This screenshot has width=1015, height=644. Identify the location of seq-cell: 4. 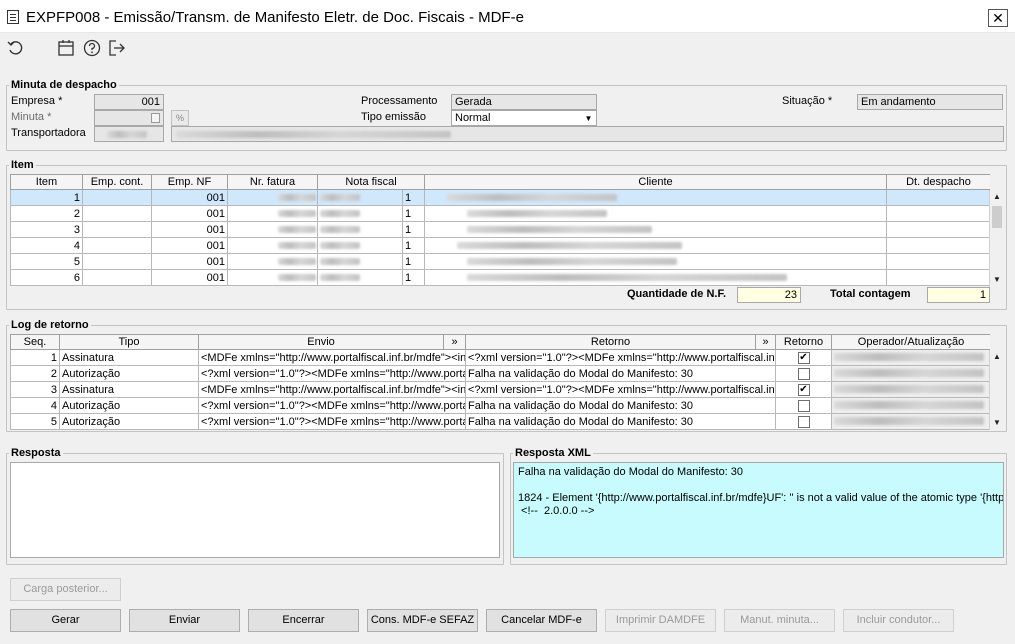
(35, 405).